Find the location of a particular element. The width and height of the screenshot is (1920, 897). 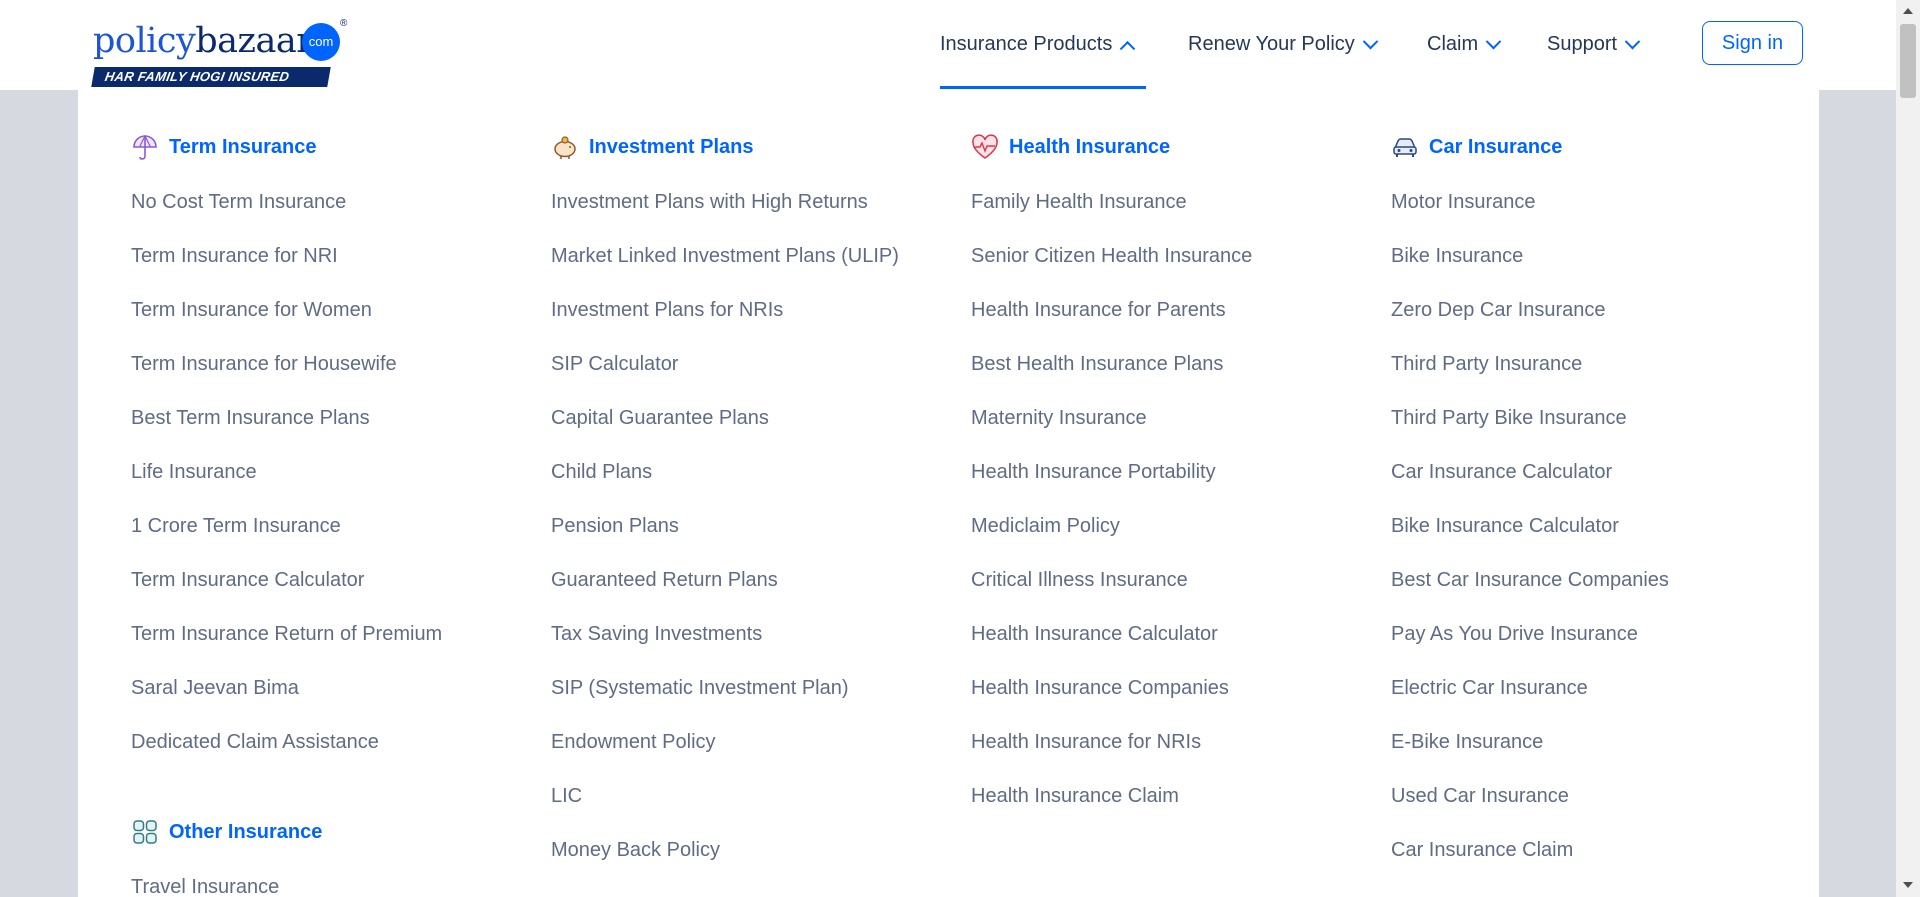

menu-heading-car-insurance-label: Car Insurance is located at coordinates (1496, 146).